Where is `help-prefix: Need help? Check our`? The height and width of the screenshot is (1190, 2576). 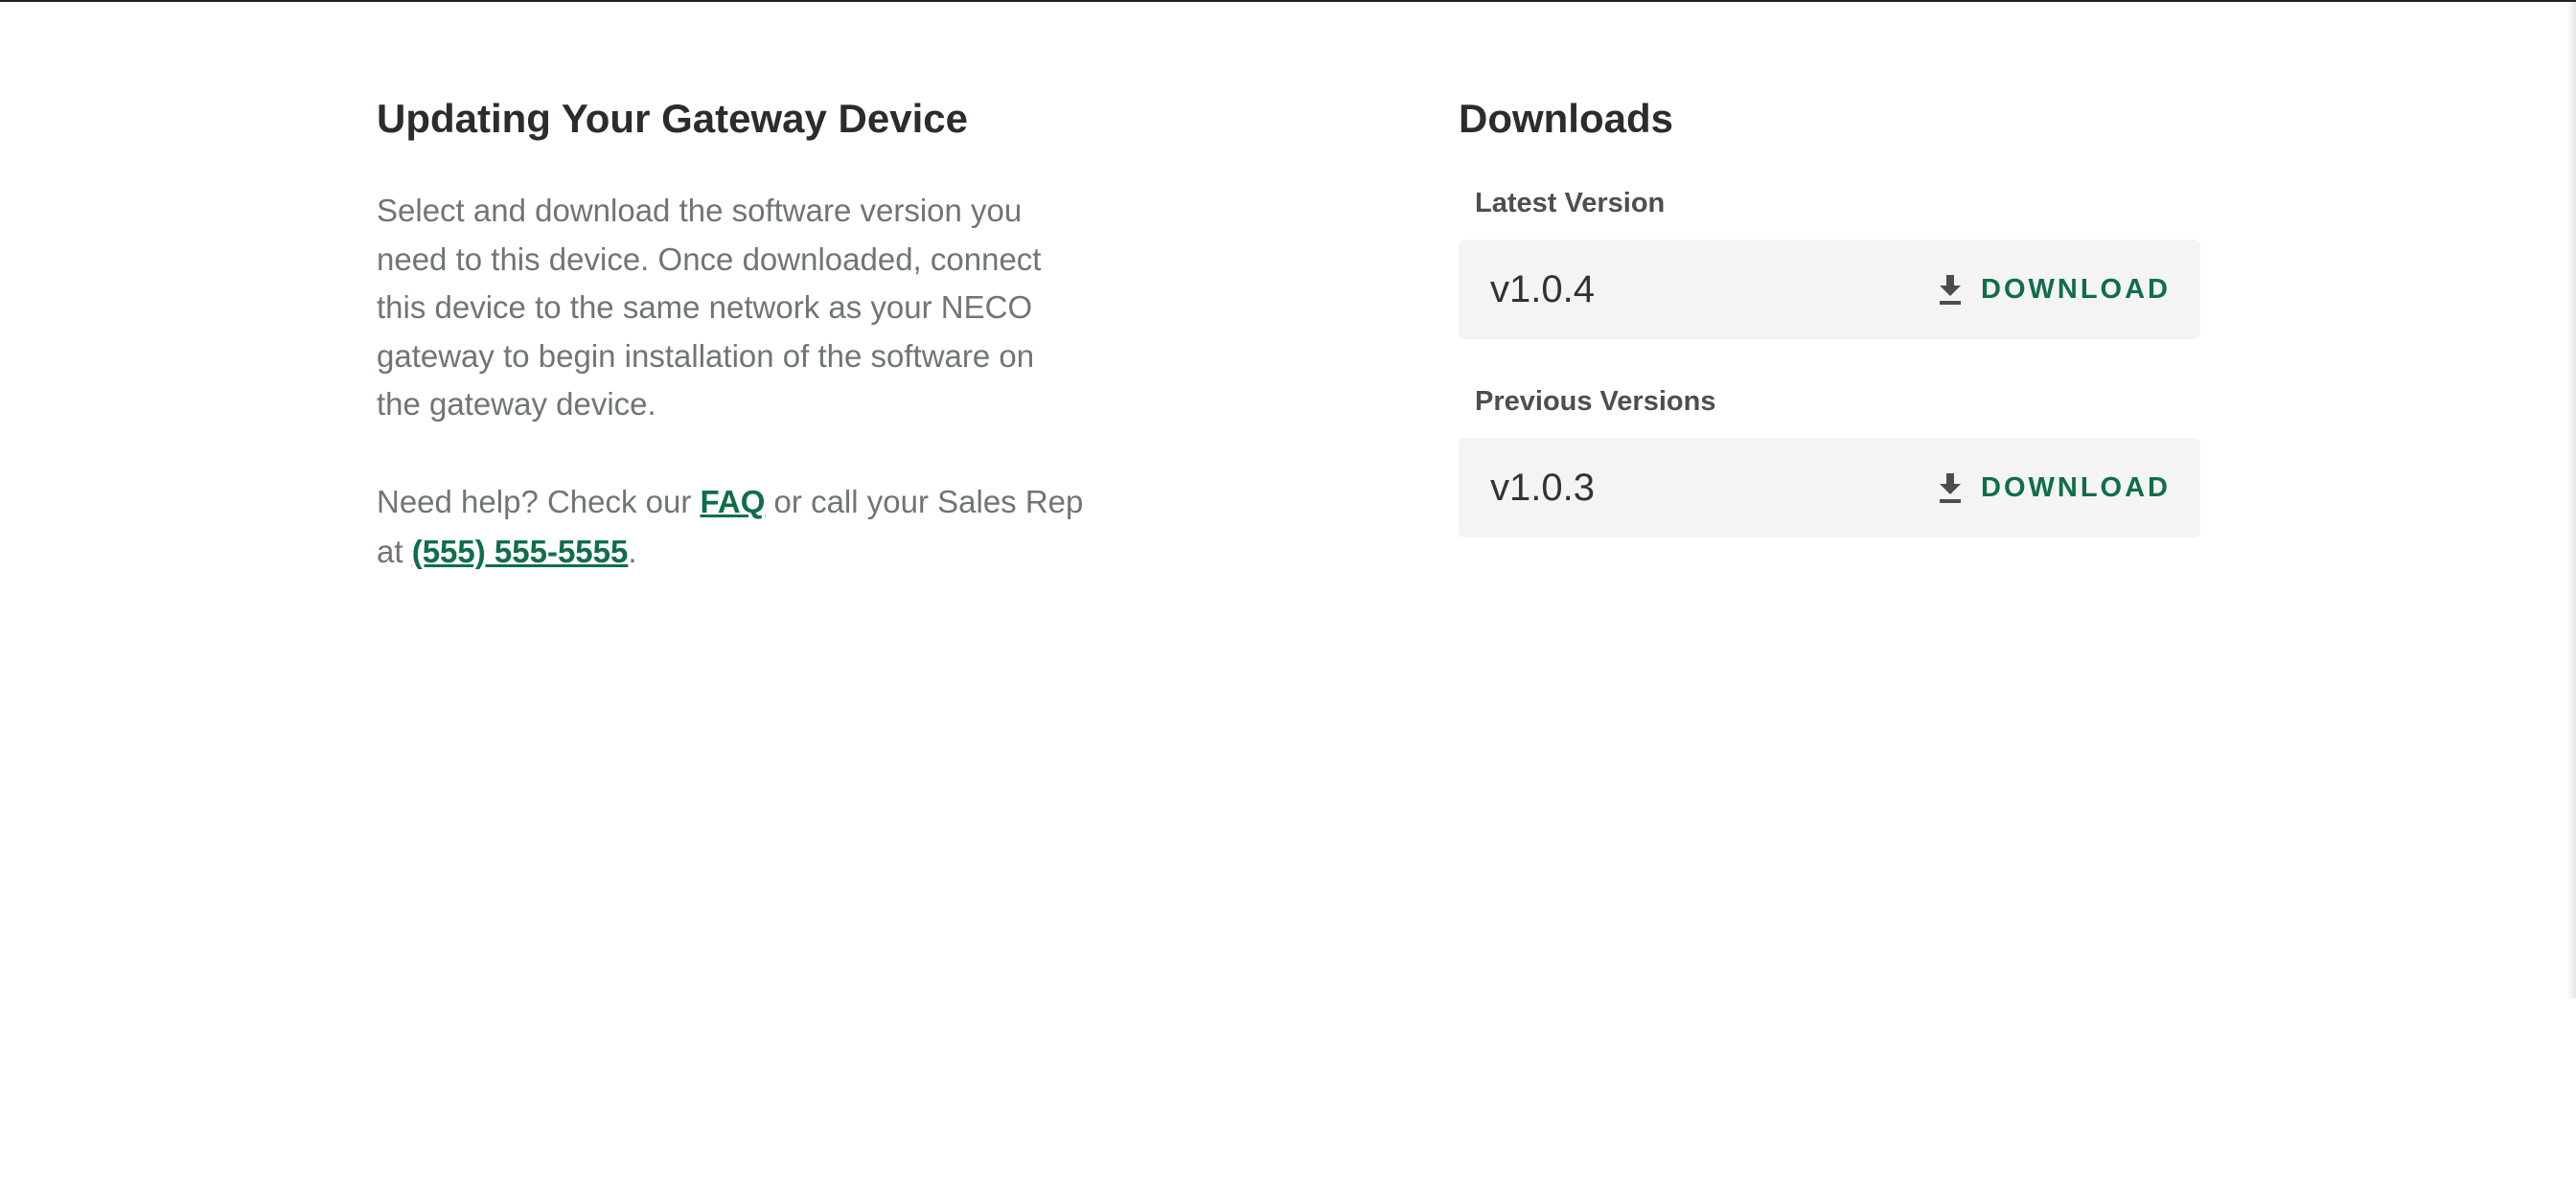
help-prefix: Need help? Check our is located at coordinates (539, 501).